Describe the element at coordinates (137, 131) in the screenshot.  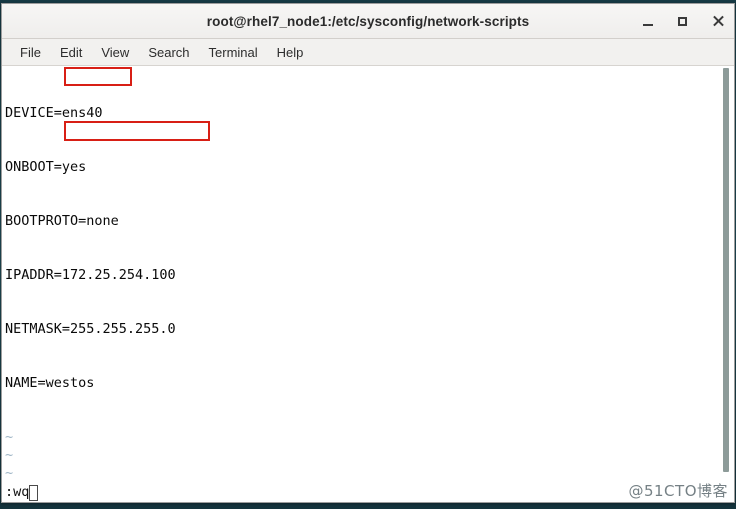
I see `ipaddr-value-highlight` at that location.